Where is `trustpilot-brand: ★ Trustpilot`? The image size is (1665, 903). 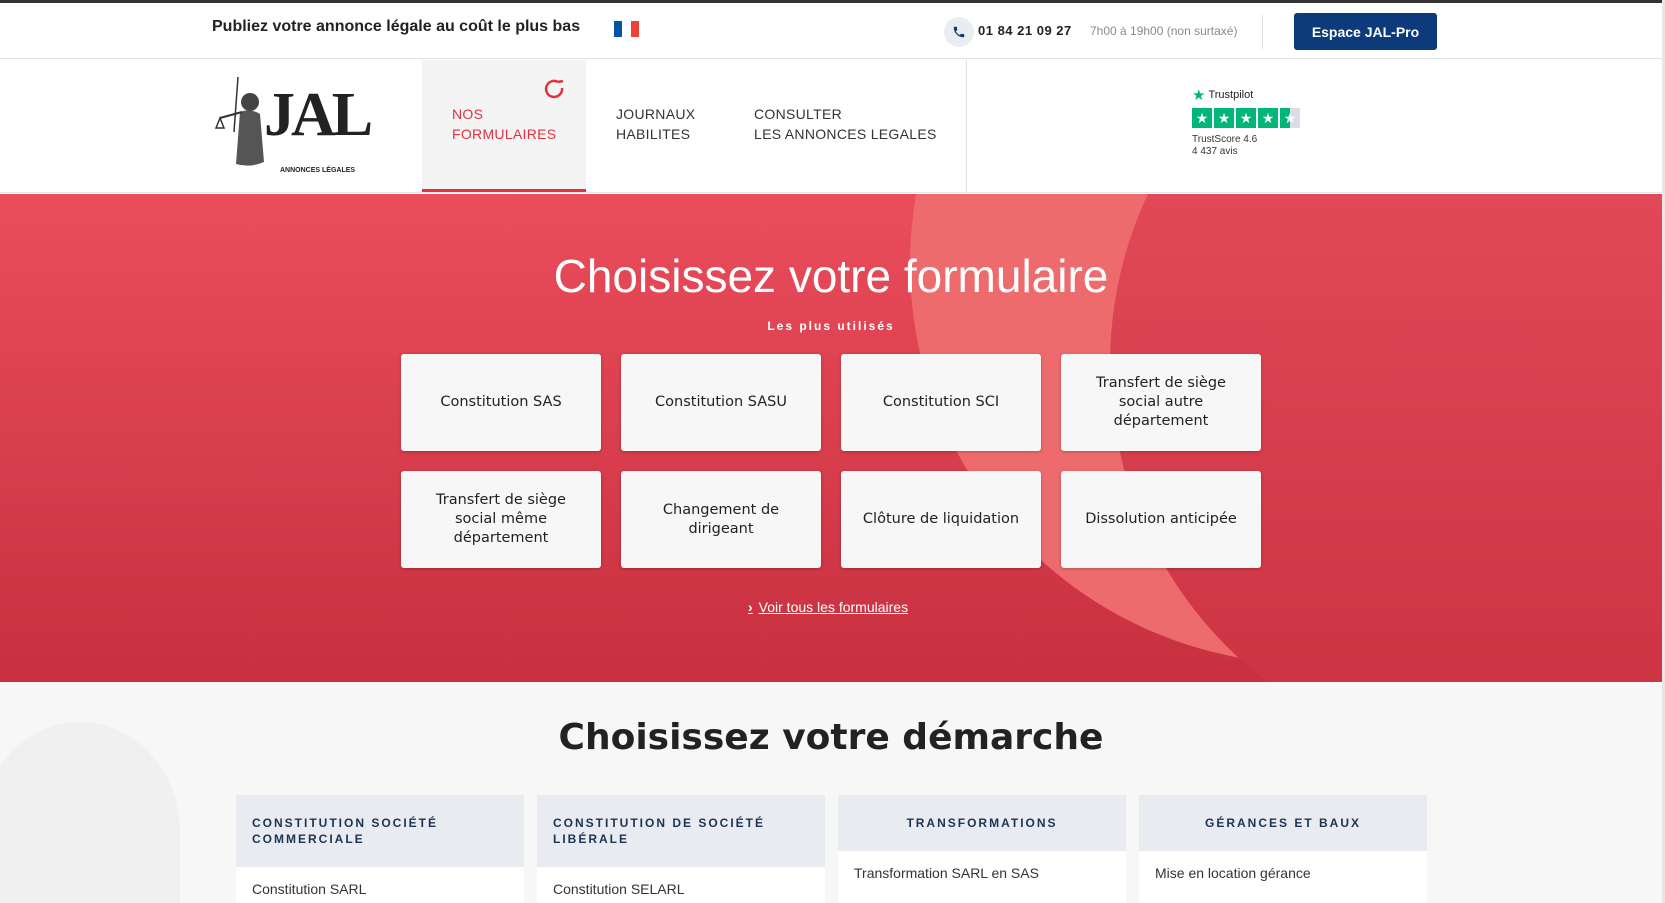
trustpilot-brand: ★ Trustpilot is located at coordinates (1246, 95).